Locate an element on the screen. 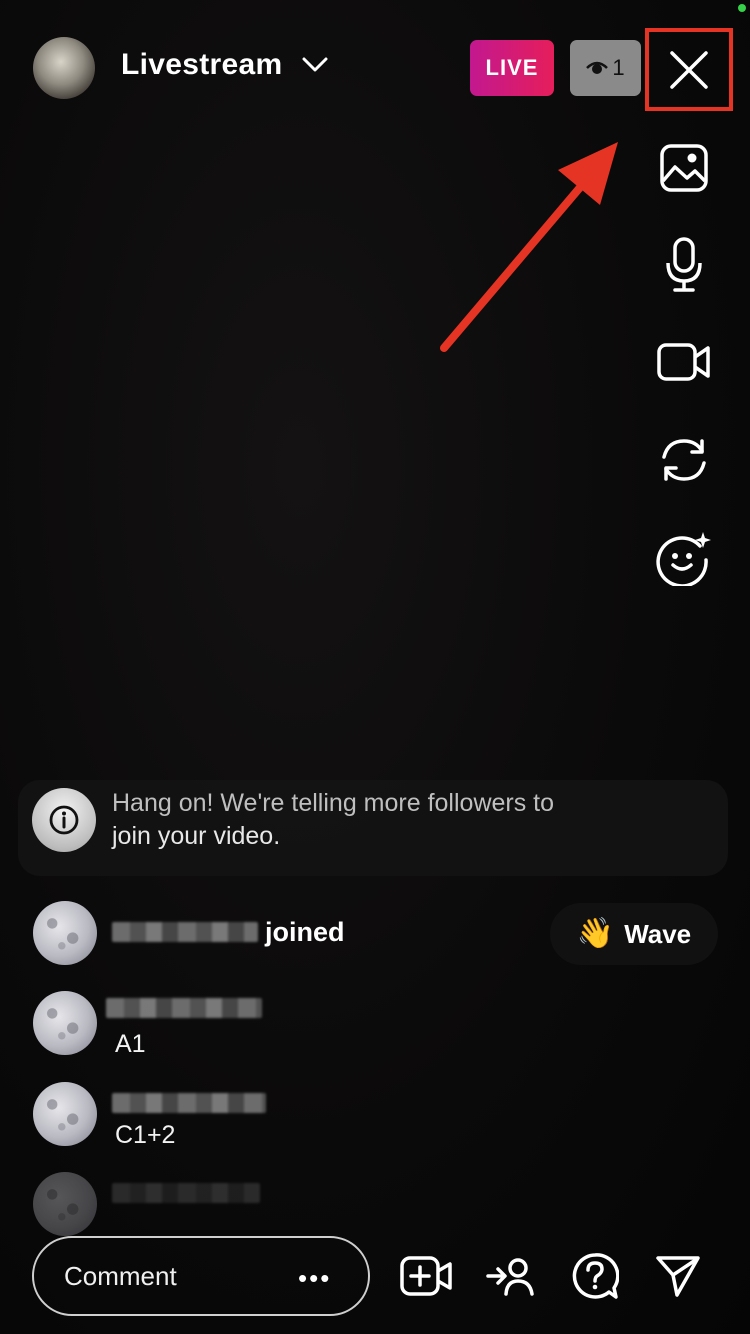 Image resolution: width=750 pixels, height=1334 pixels. end-live-button is located at coordinates (689, 69).